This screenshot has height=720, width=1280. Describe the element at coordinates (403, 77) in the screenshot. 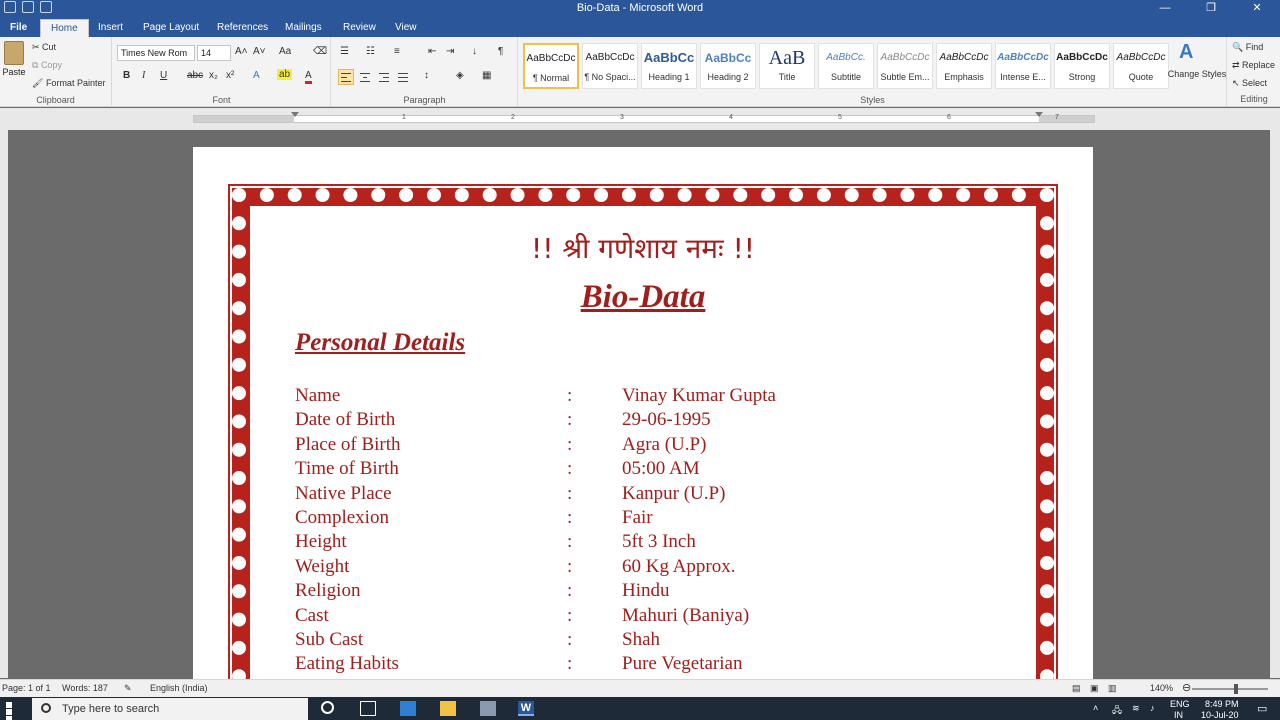

I see `justify-button` at that location.